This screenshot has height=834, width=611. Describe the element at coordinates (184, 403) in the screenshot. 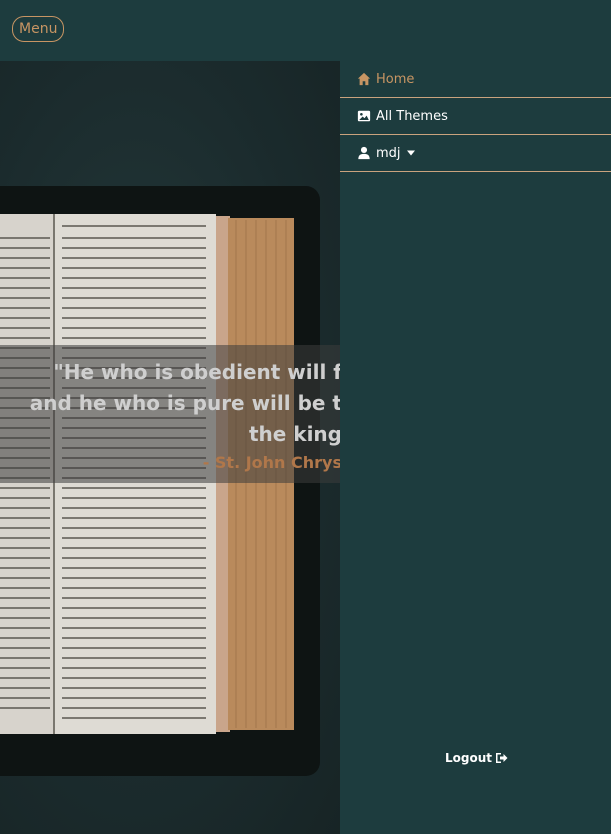

I see `quote-line: and he who is pure will be t` at that location.